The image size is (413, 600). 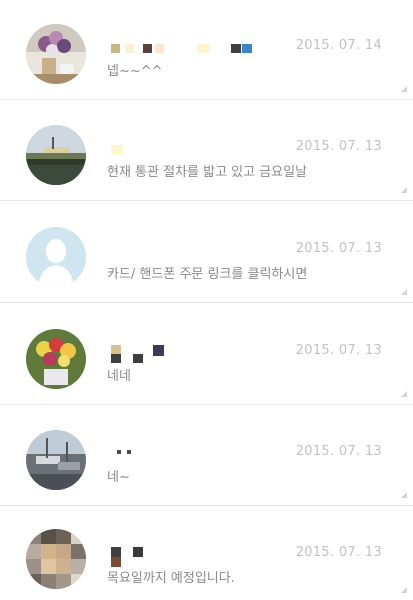 What do you see at coordinates (135, 71) in the screenshot?
I see `message-preview: 넵~~^^` at bounding box center [135, 71].